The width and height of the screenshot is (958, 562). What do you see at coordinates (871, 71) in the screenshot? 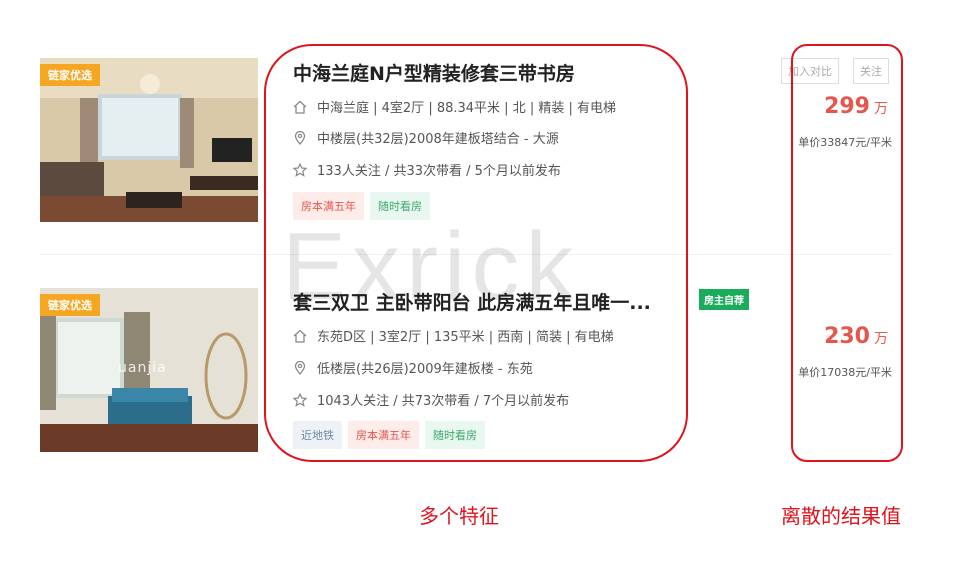
I see `follow-button: 关注` at bounding box center [871, 71].